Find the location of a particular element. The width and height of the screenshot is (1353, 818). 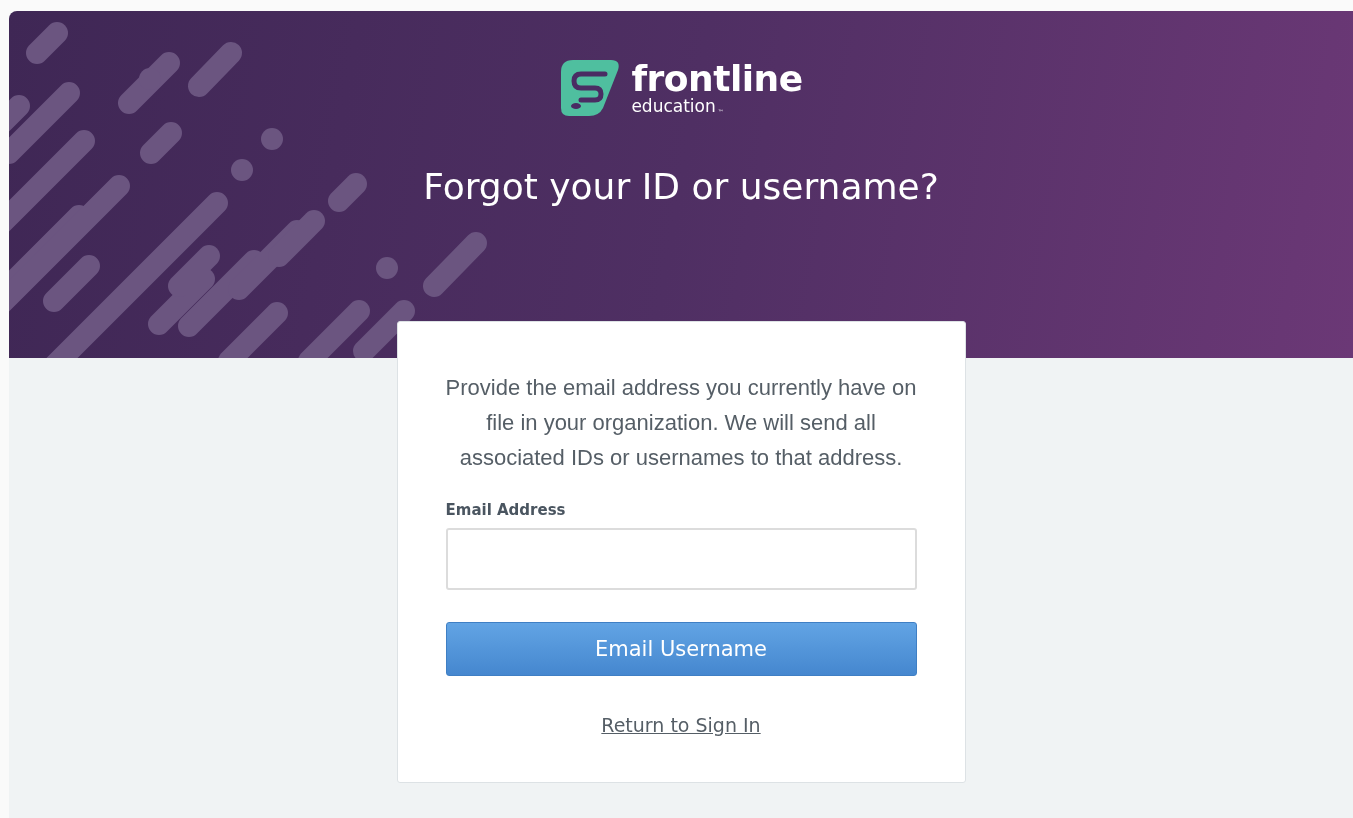

field-label: Email Address is located at coordinates (506, 510).